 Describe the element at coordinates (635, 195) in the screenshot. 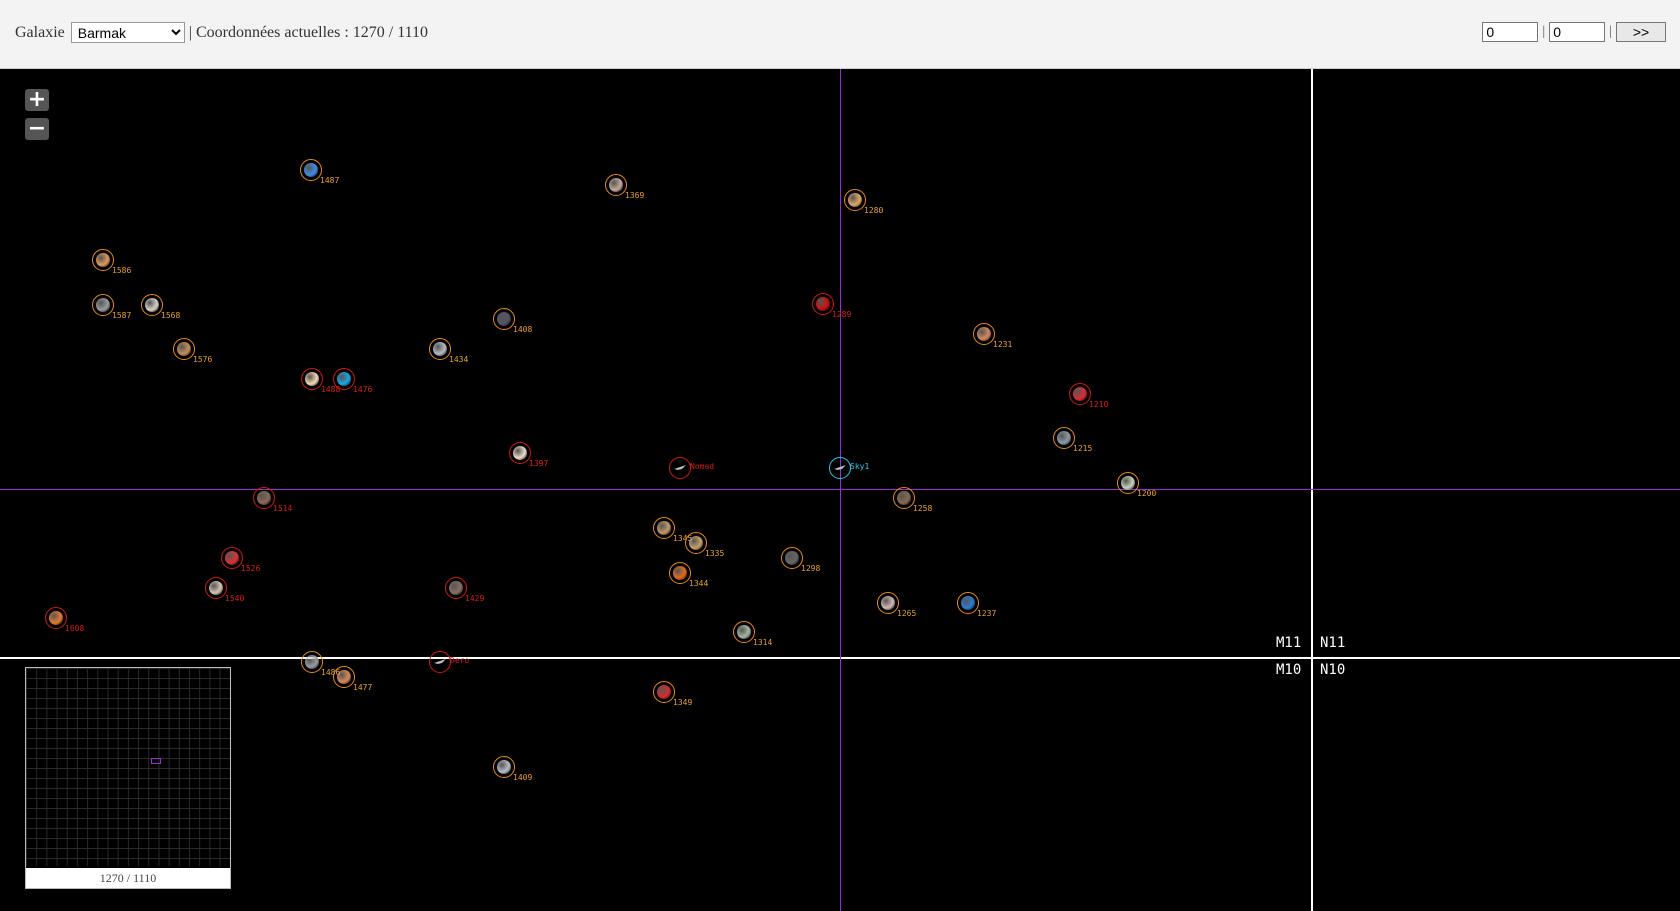

I see `planet-label: 1369` at that location.